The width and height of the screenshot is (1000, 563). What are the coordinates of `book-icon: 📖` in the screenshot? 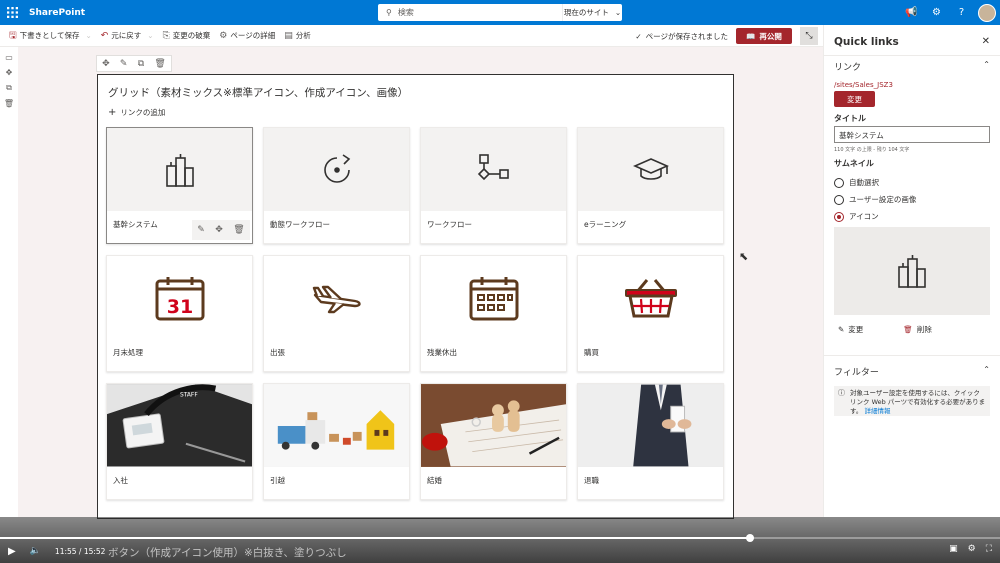 It's located at (751, 36).